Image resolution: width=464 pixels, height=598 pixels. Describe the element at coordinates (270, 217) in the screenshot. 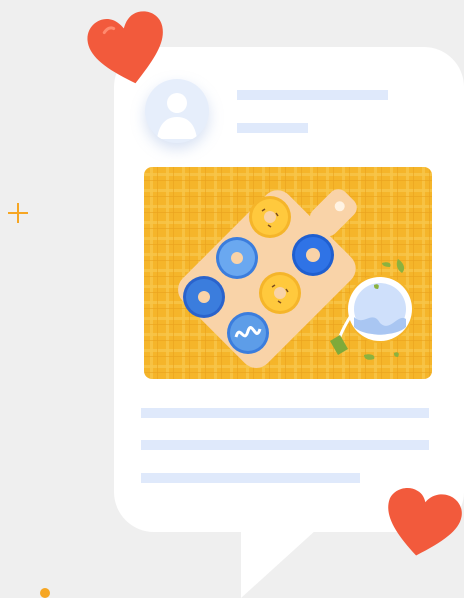

I see `donut-yellow-top` at that location.